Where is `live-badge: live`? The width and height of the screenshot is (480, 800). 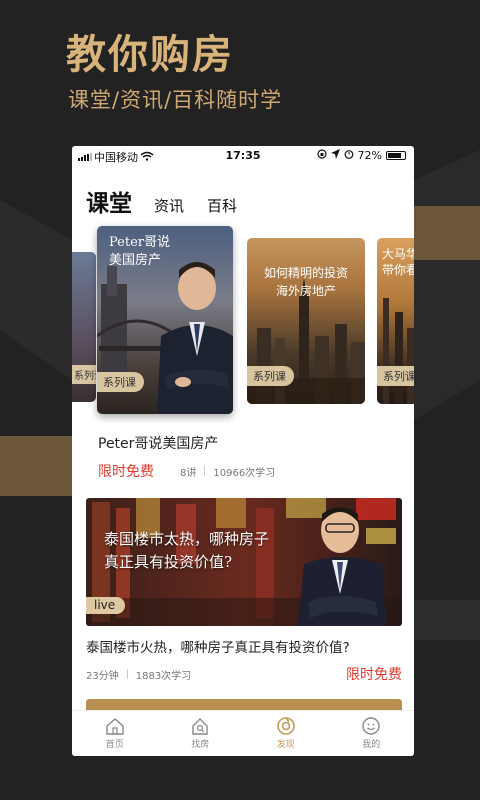
live-badge: live is located at coordinates (106, 605).